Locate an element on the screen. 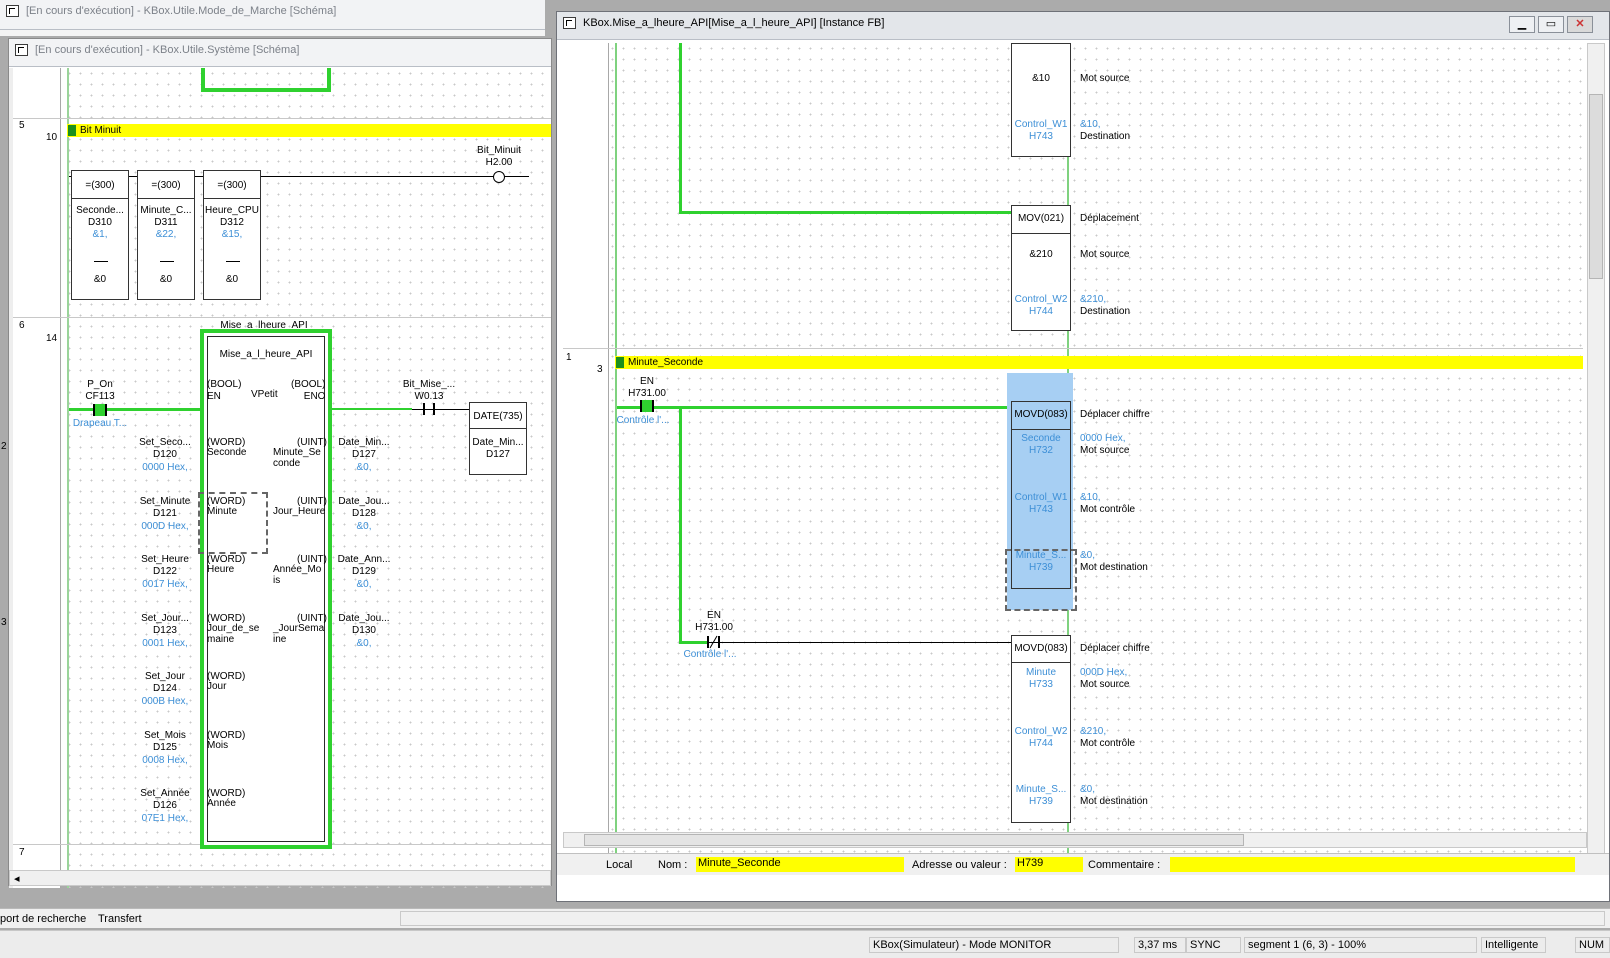 Image resolution: width=1610 pixels, height=958 pixels. compare-value: &1, is located at coordinates (100, 234).